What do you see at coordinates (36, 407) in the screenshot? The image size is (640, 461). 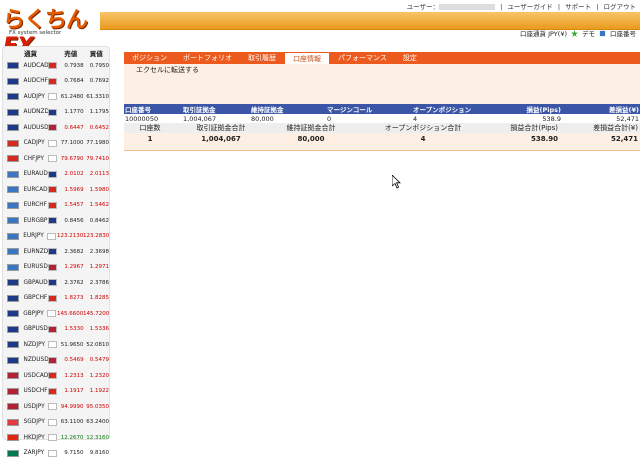 I see `rate-symbol: USDJPY` at bounding box center [36, 407].